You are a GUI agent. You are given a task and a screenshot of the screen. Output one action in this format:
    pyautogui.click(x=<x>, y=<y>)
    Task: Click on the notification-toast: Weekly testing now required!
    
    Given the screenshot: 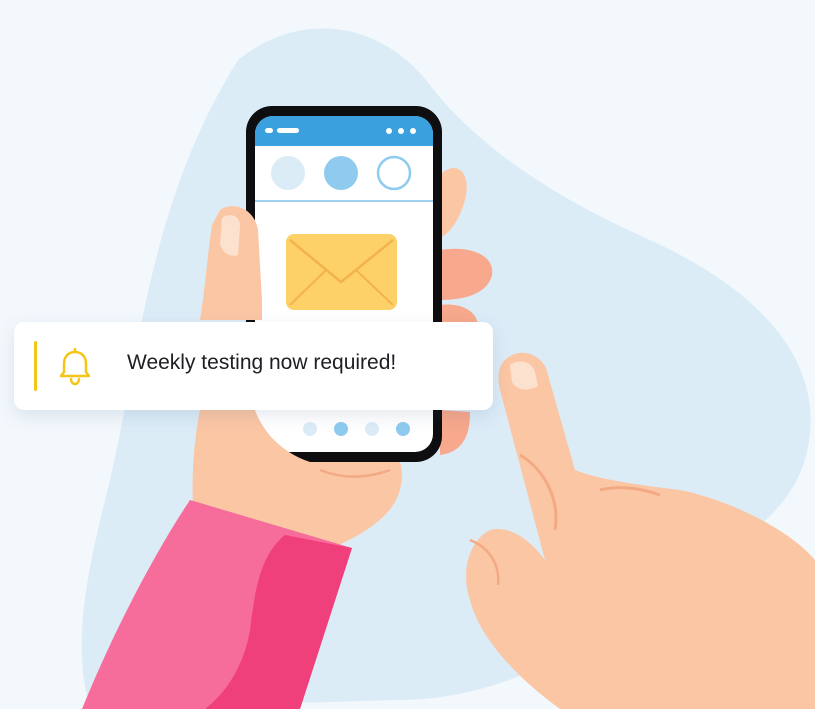 What is the action you would take?
    pyautogui.click(x=253, y=366)
    